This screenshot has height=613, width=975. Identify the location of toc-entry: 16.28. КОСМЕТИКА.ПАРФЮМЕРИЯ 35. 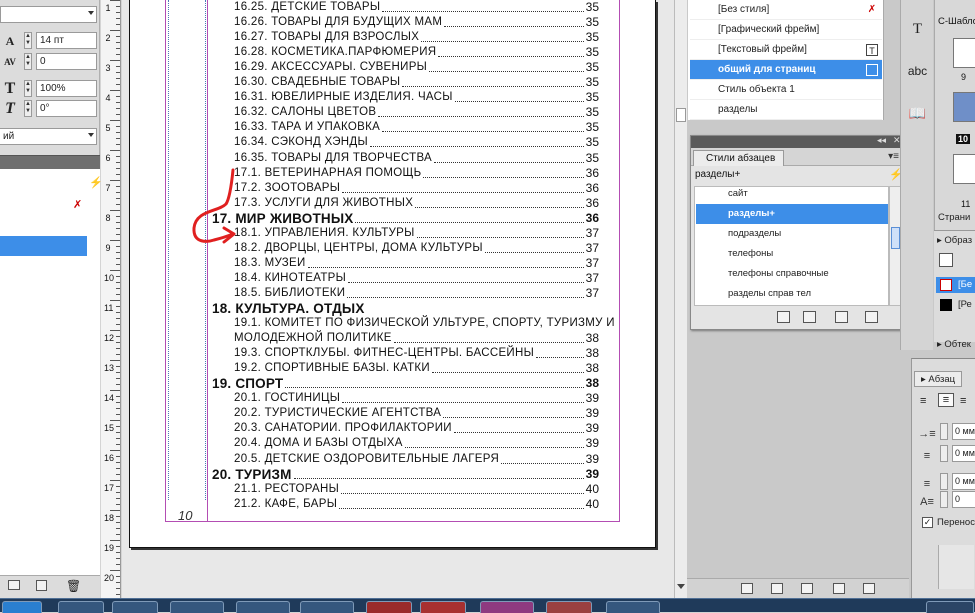
(416, 52).